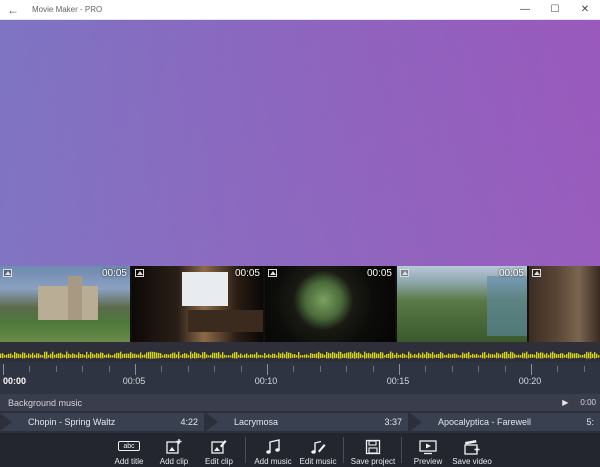 The image size is (600, 467). I want to click on preview-label: Preview, so click(428, 461).